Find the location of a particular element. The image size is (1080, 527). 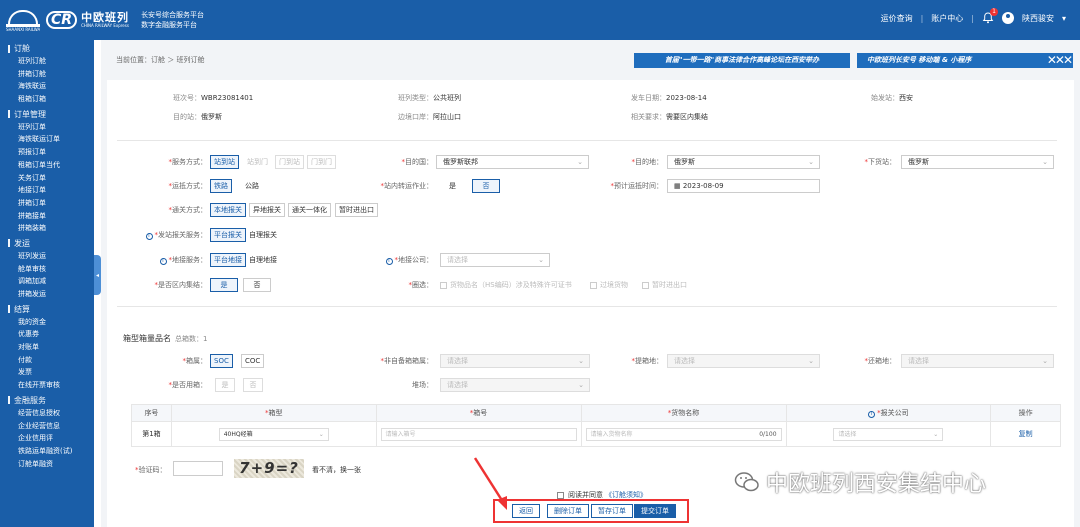

sidebar-item: 付款 is located at coordinates (47, 360).